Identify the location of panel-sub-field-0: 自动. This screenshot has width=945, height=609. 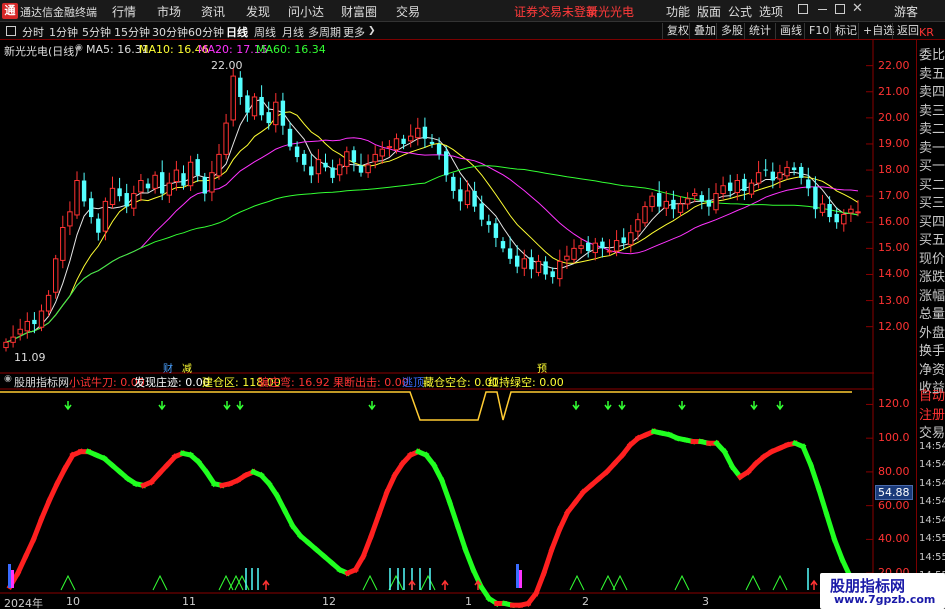
(932, 394).